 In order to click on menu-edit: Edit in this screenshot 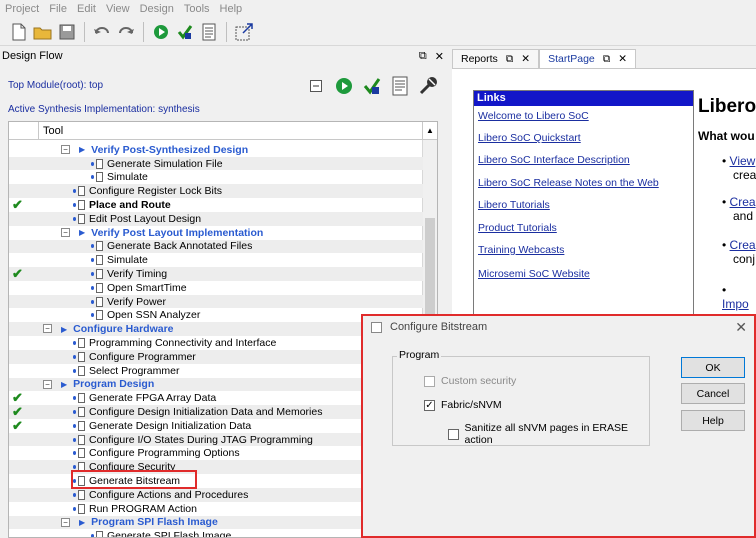, I will do `click(86, 9)`.